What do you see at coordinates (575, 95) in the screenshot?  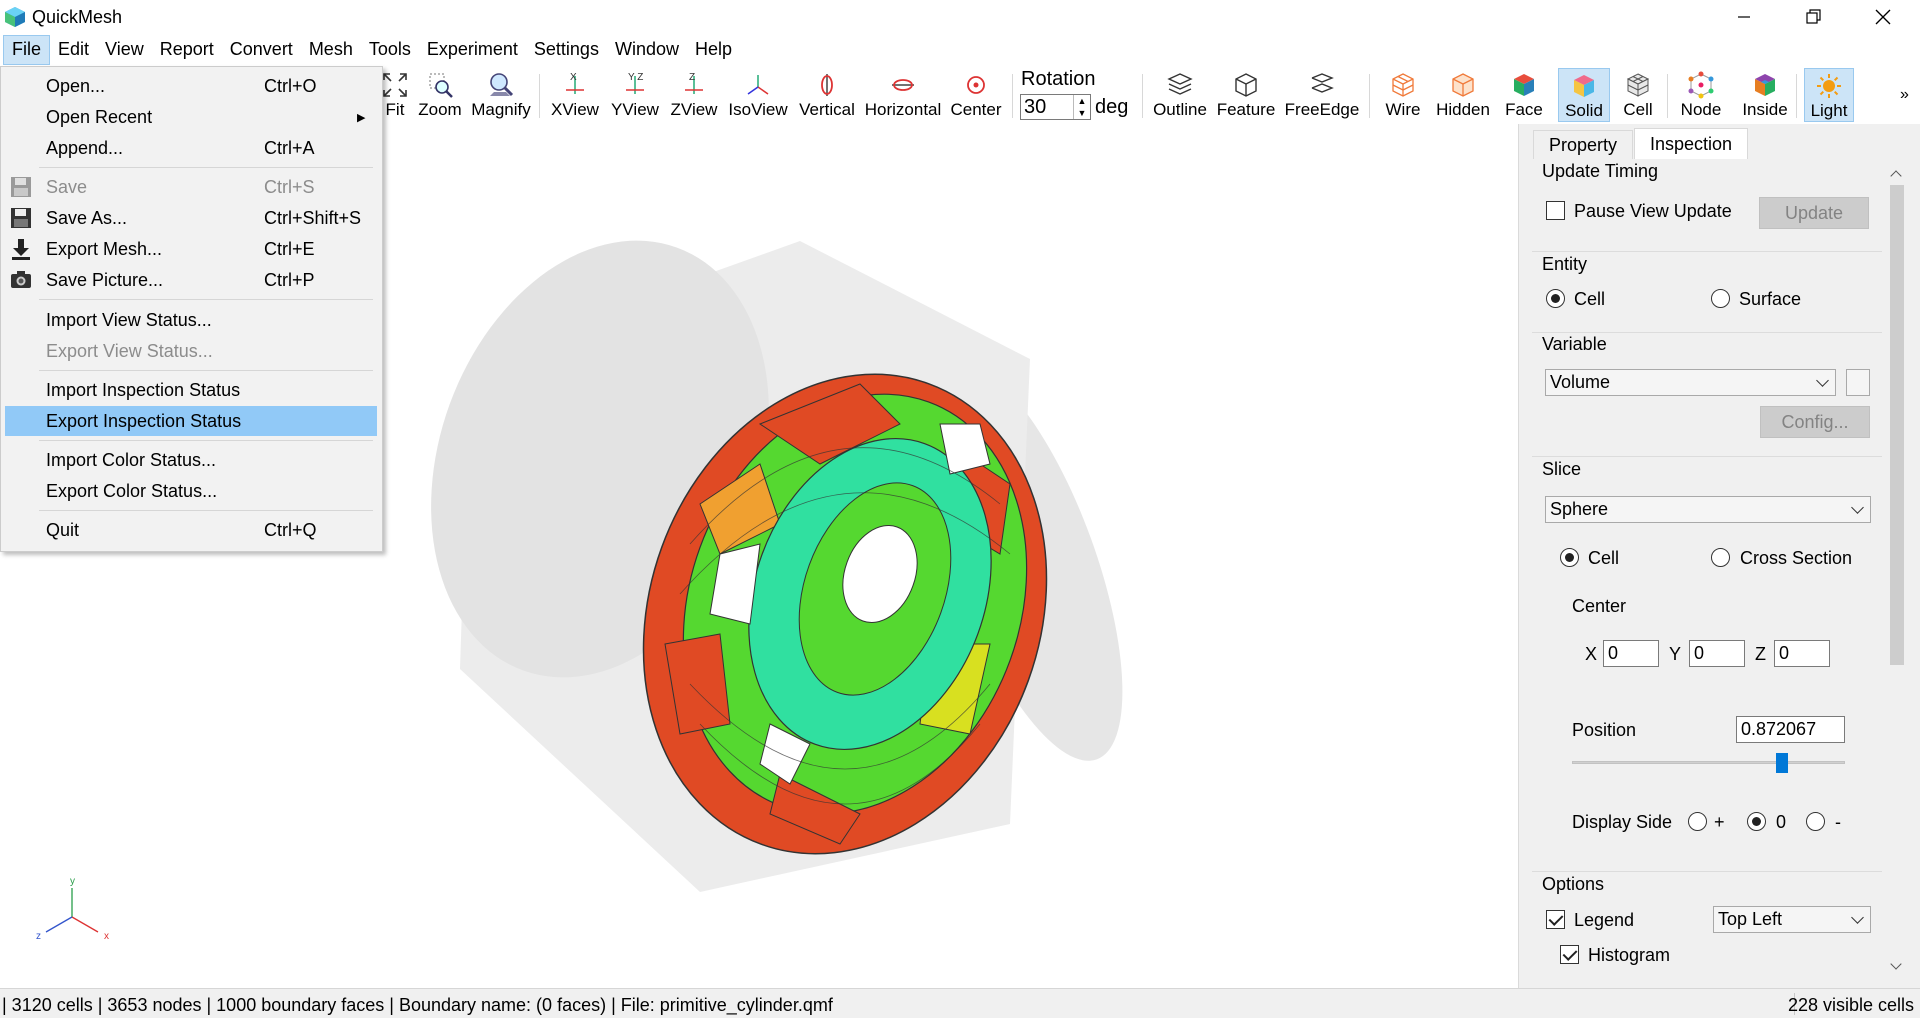 I see `xview-button: X XView` at bounding box center [575, 95].